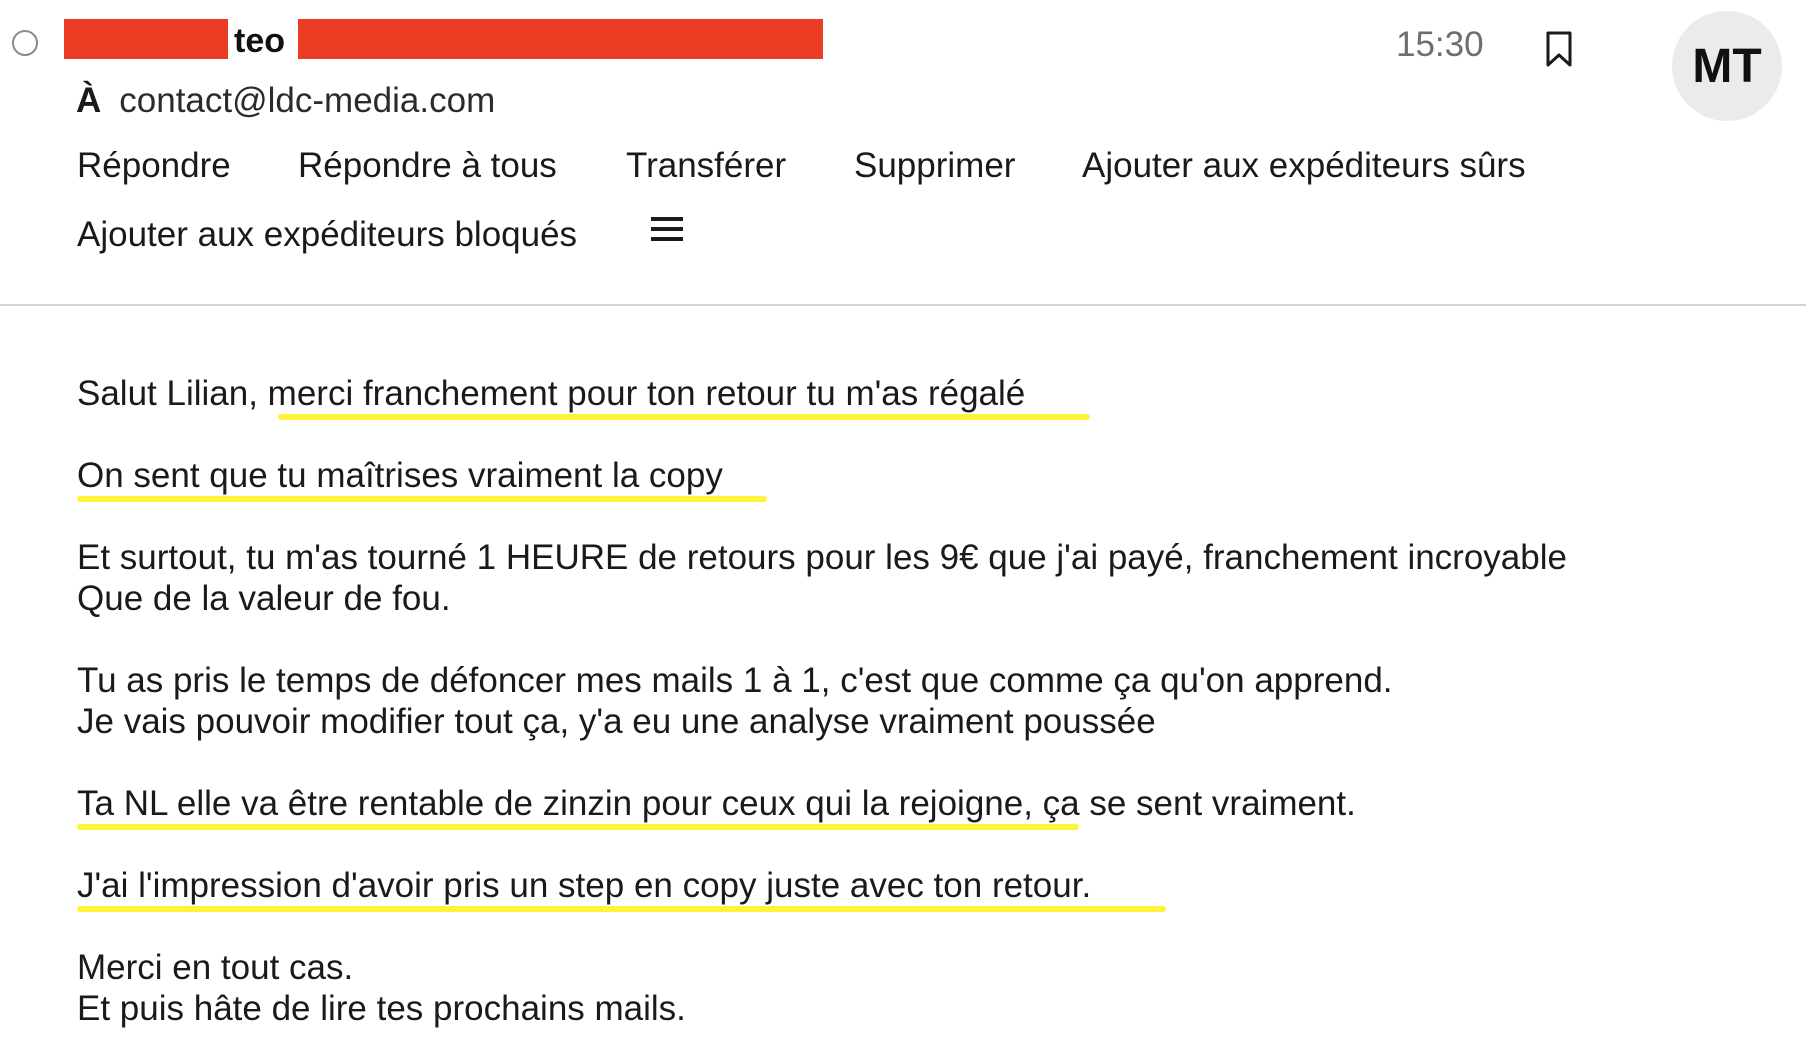 Image resolution: width=1806 pixels, height=1038 pixels. I want to click on body-line: Que de la valeur de fou., so click(264, 598).